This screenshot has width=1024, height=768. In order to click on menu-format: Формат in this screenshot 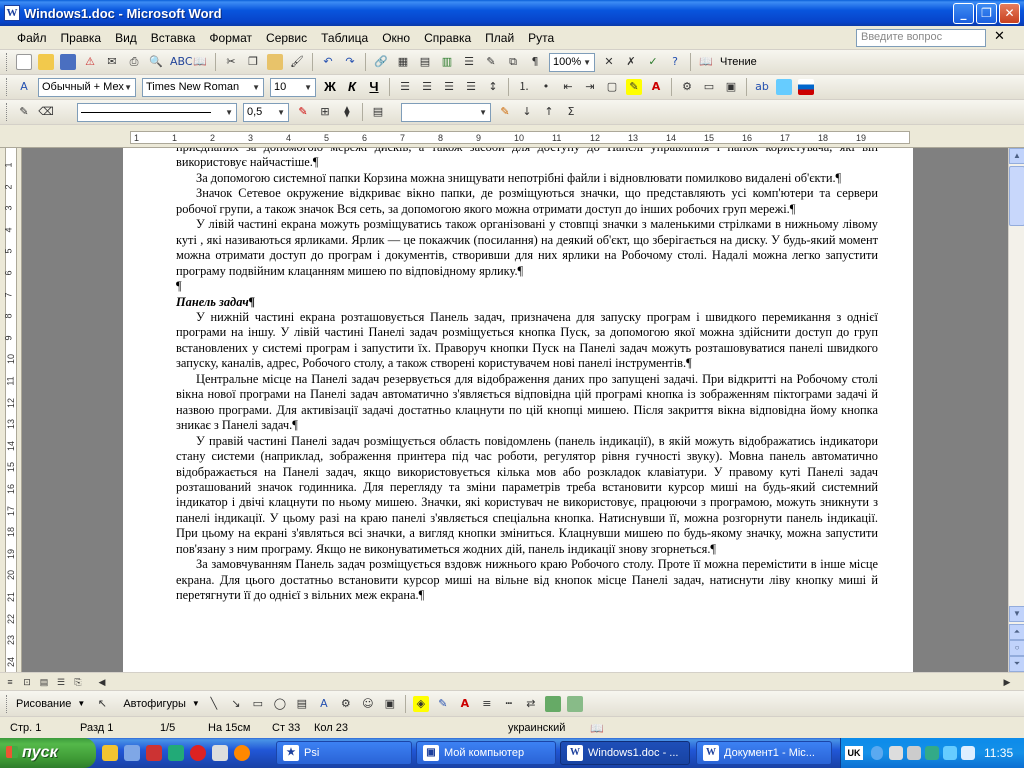, I will do `click(230, 38)`.